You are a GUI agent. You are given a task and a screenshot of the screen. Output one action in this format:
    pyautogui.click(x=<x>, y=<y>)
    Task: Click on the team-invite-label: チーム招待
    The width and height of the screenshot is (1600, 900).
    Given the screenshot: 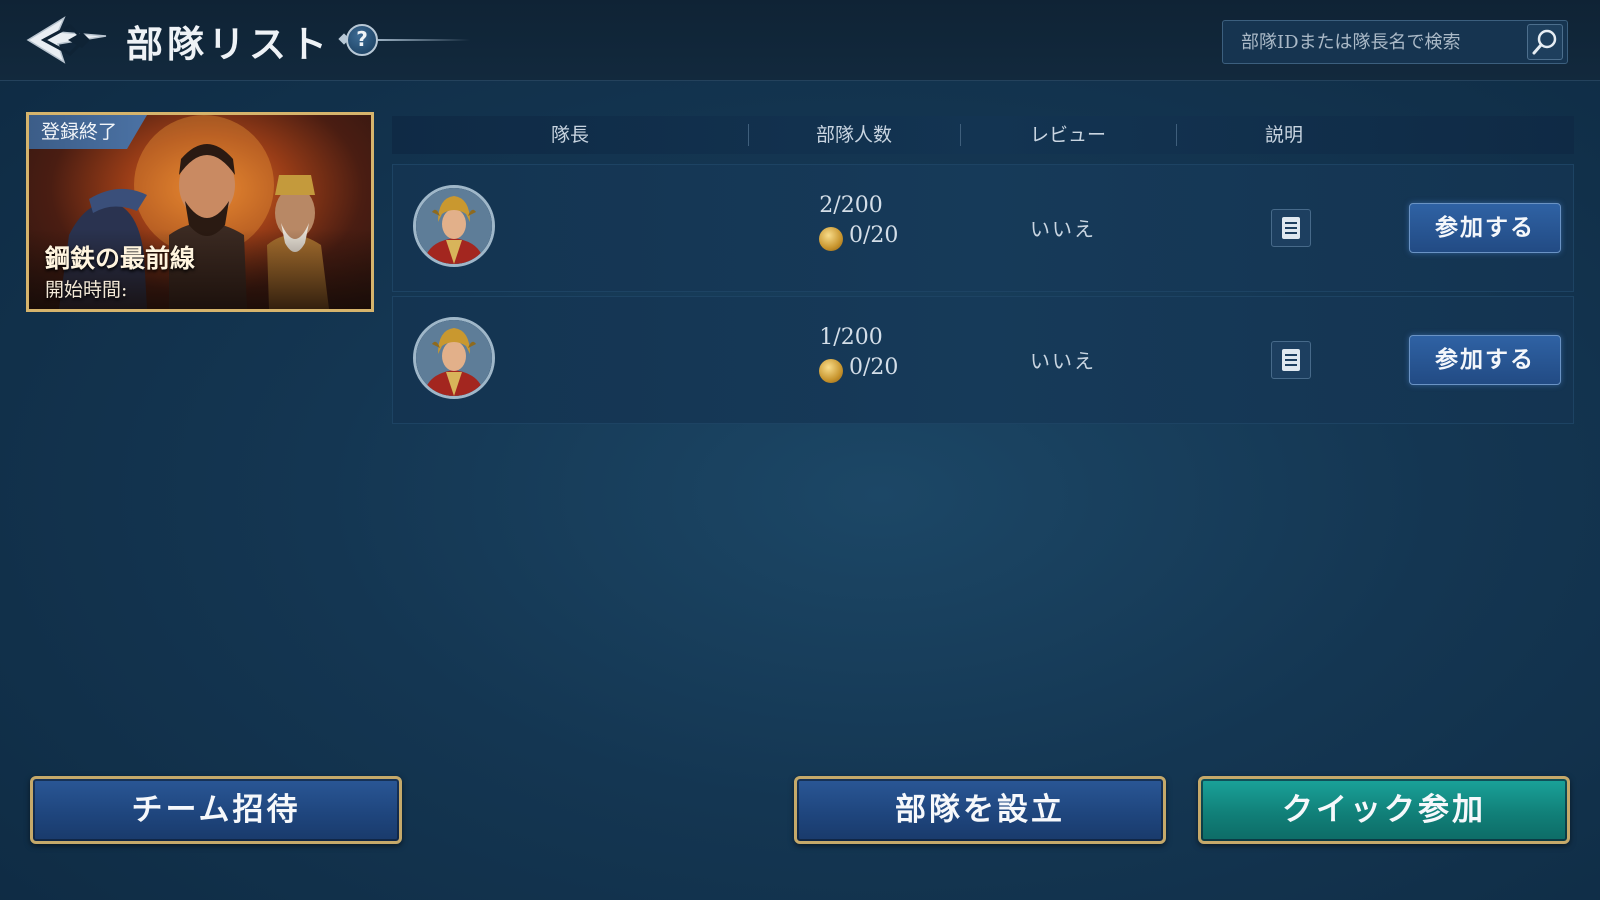 What is the action you would take?
    pyautogui.click(x=216, y=810)
    